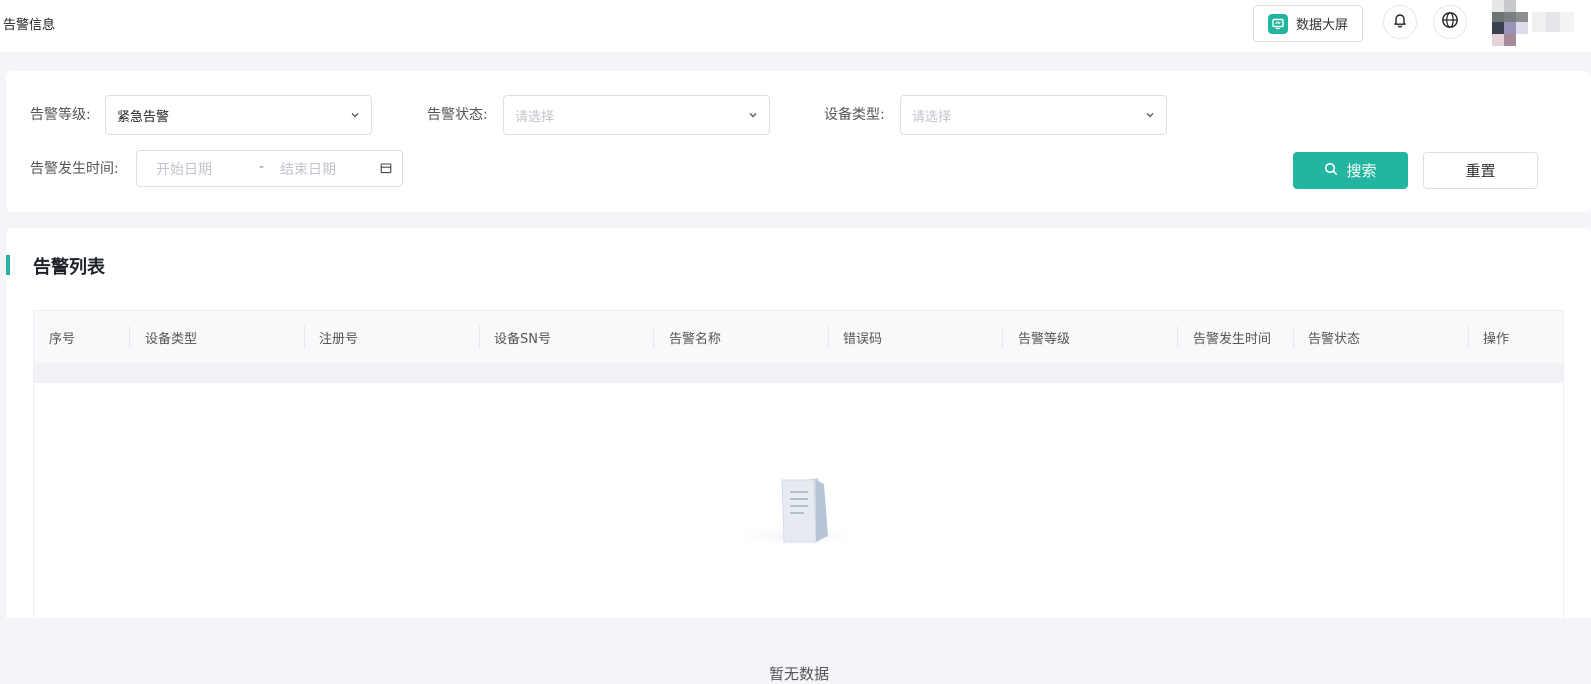  Describe the element at coordinates (69, 267) in the screenshot. I see `alarm-list-title: 告警列表` at that location.